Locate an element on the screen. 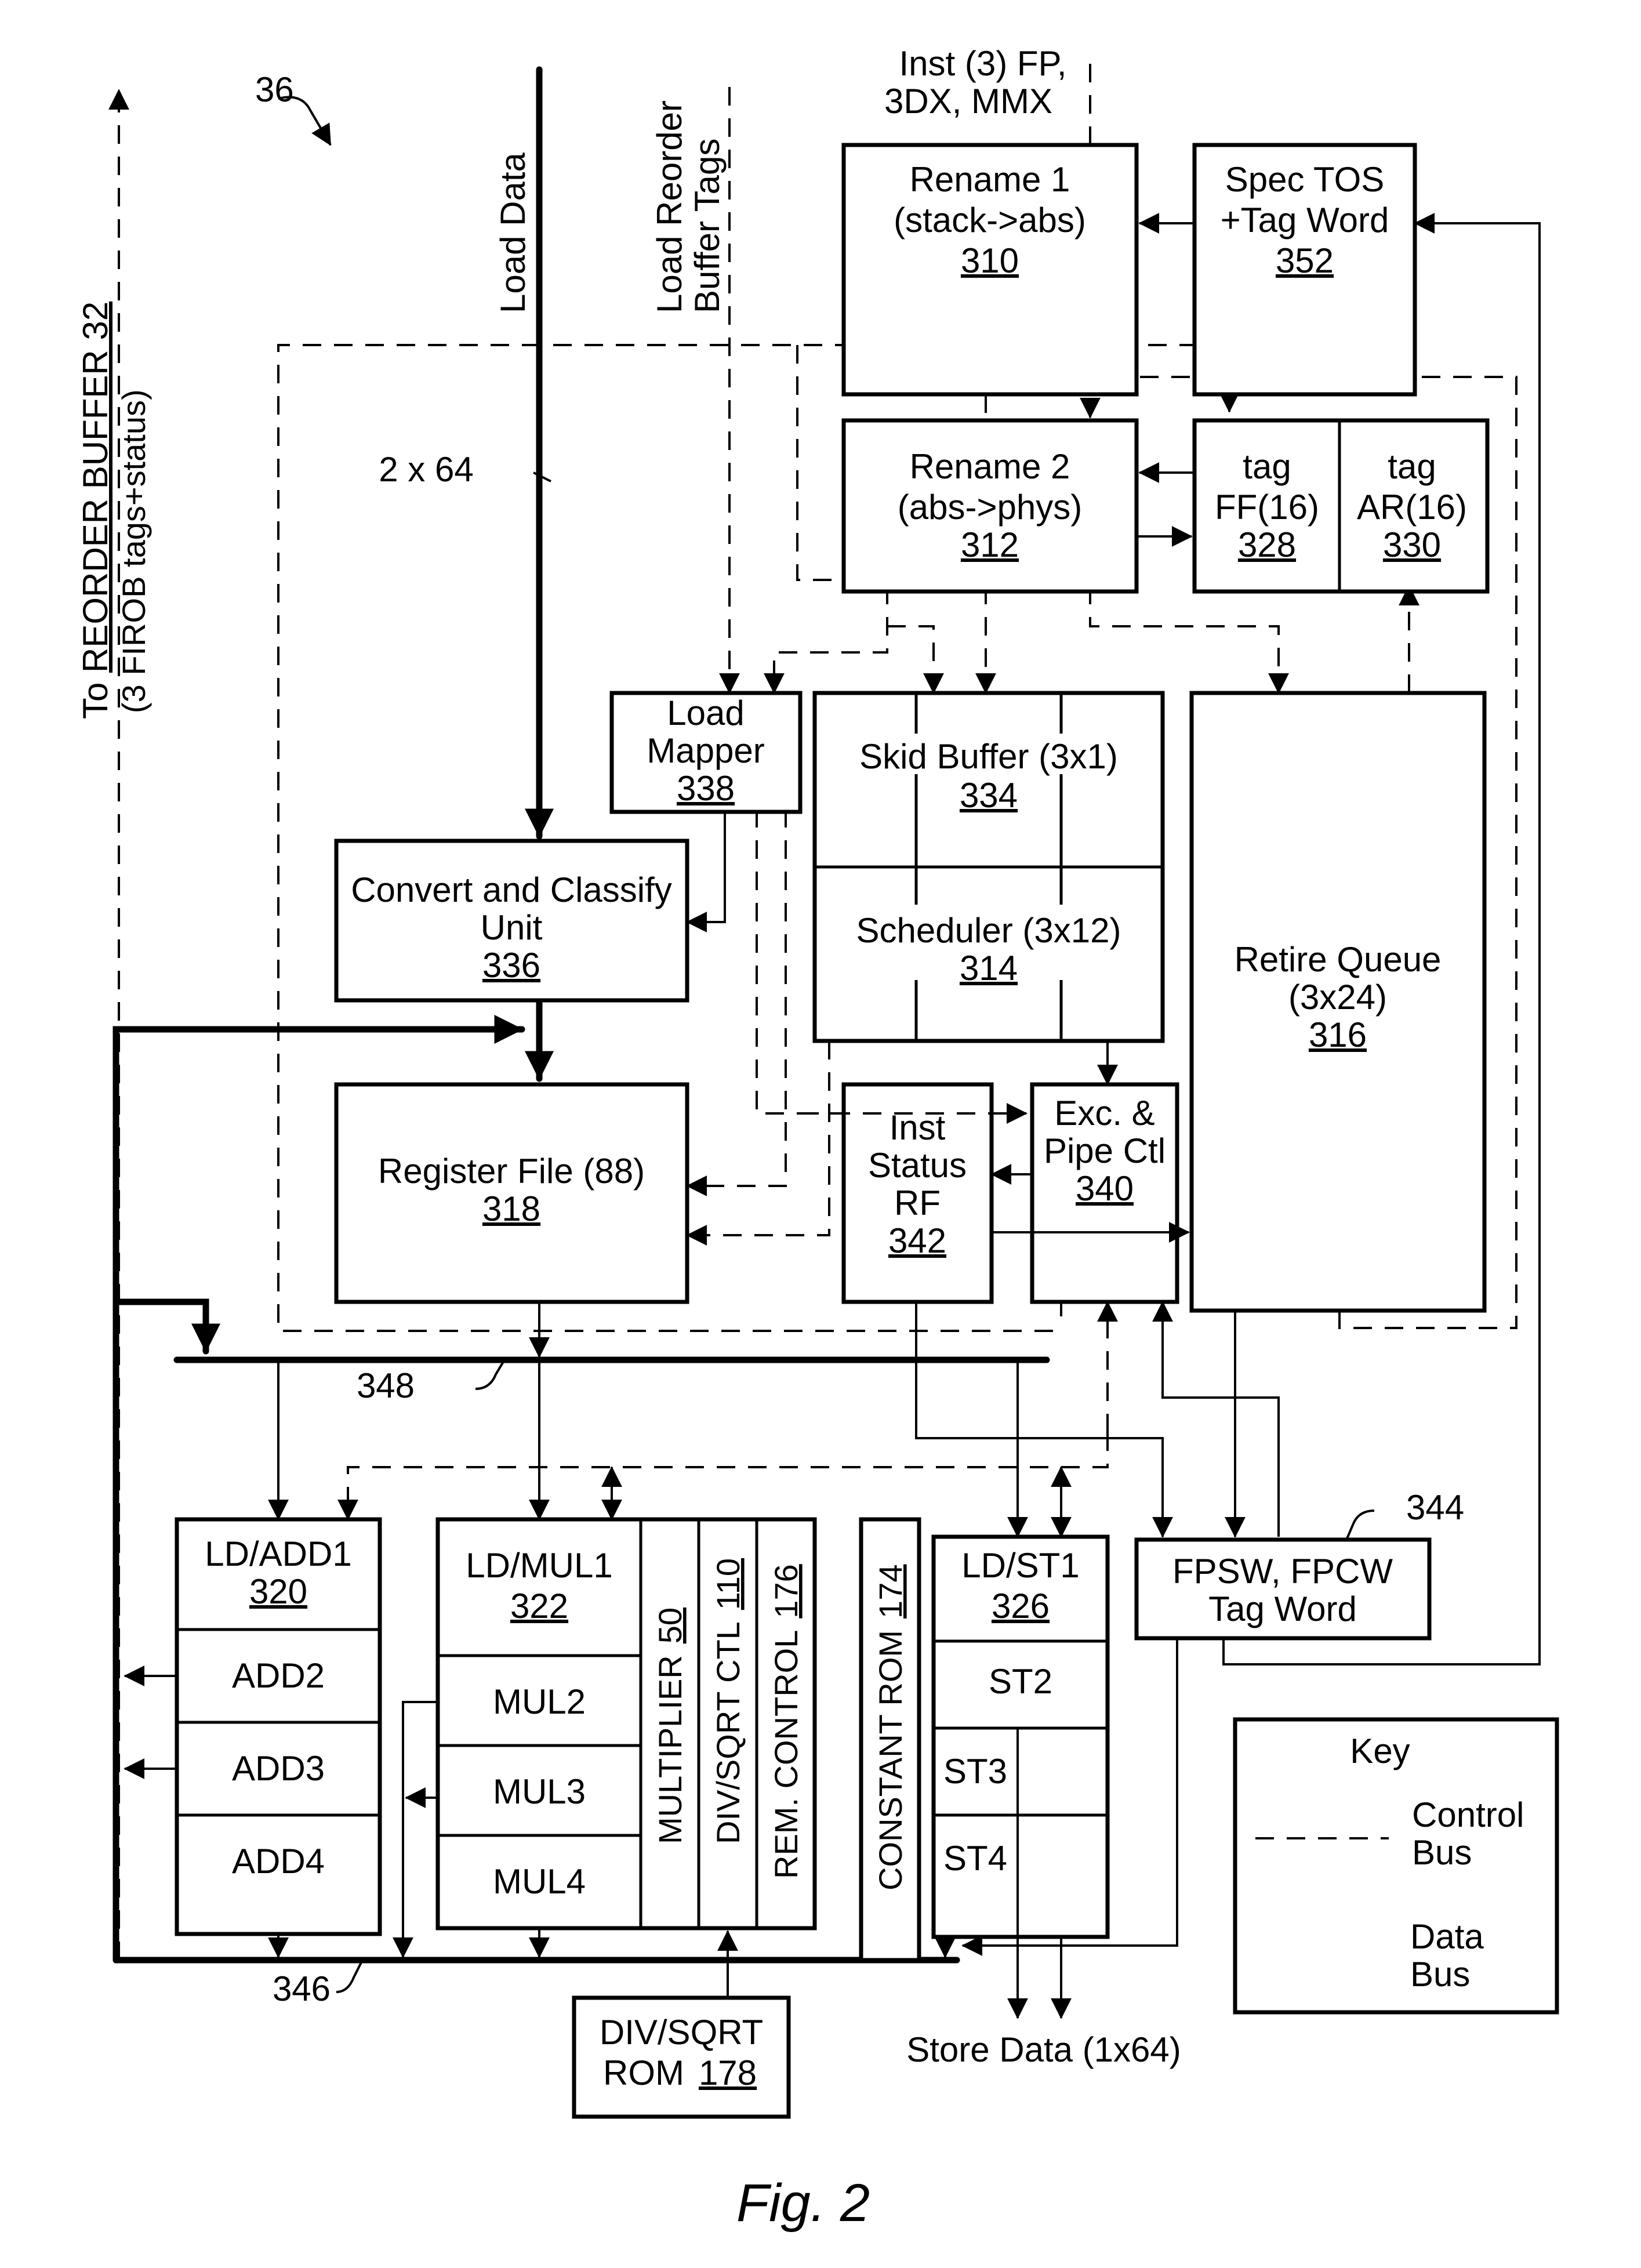 The width and height of the screenshot is (1641, 2268). key-data-label-2: Bus is located at coordinates (1440, 1974).